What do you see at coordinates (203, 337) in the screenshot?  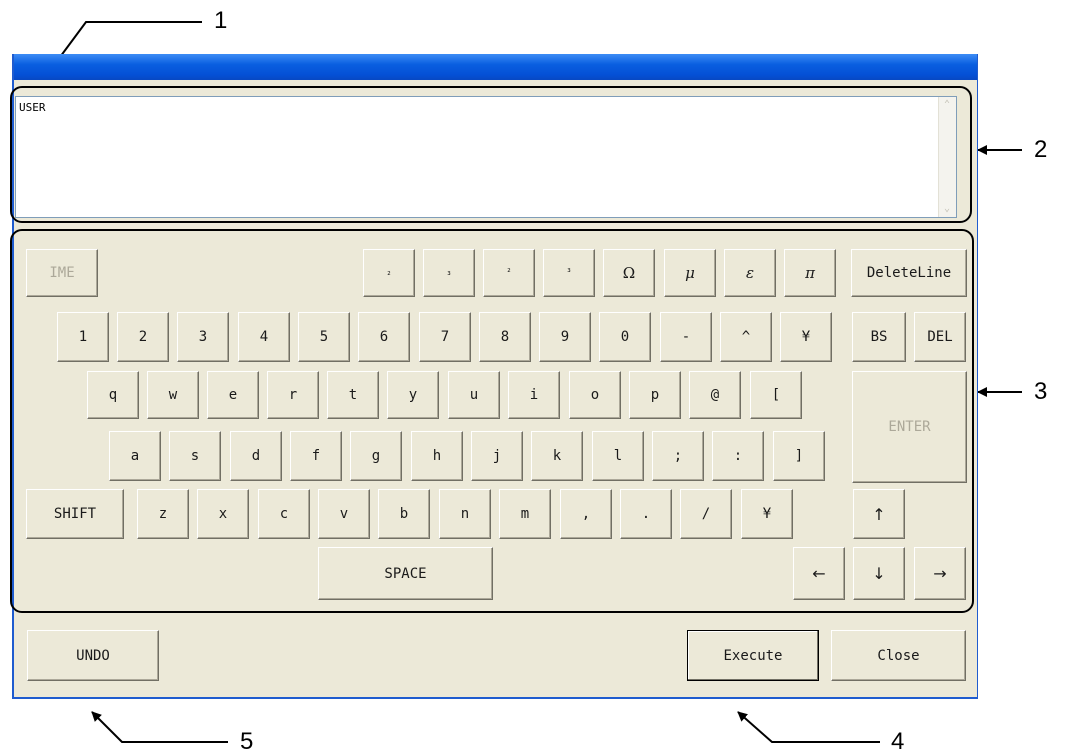 I see `key-3: 3` at bounding box center [203, 337].